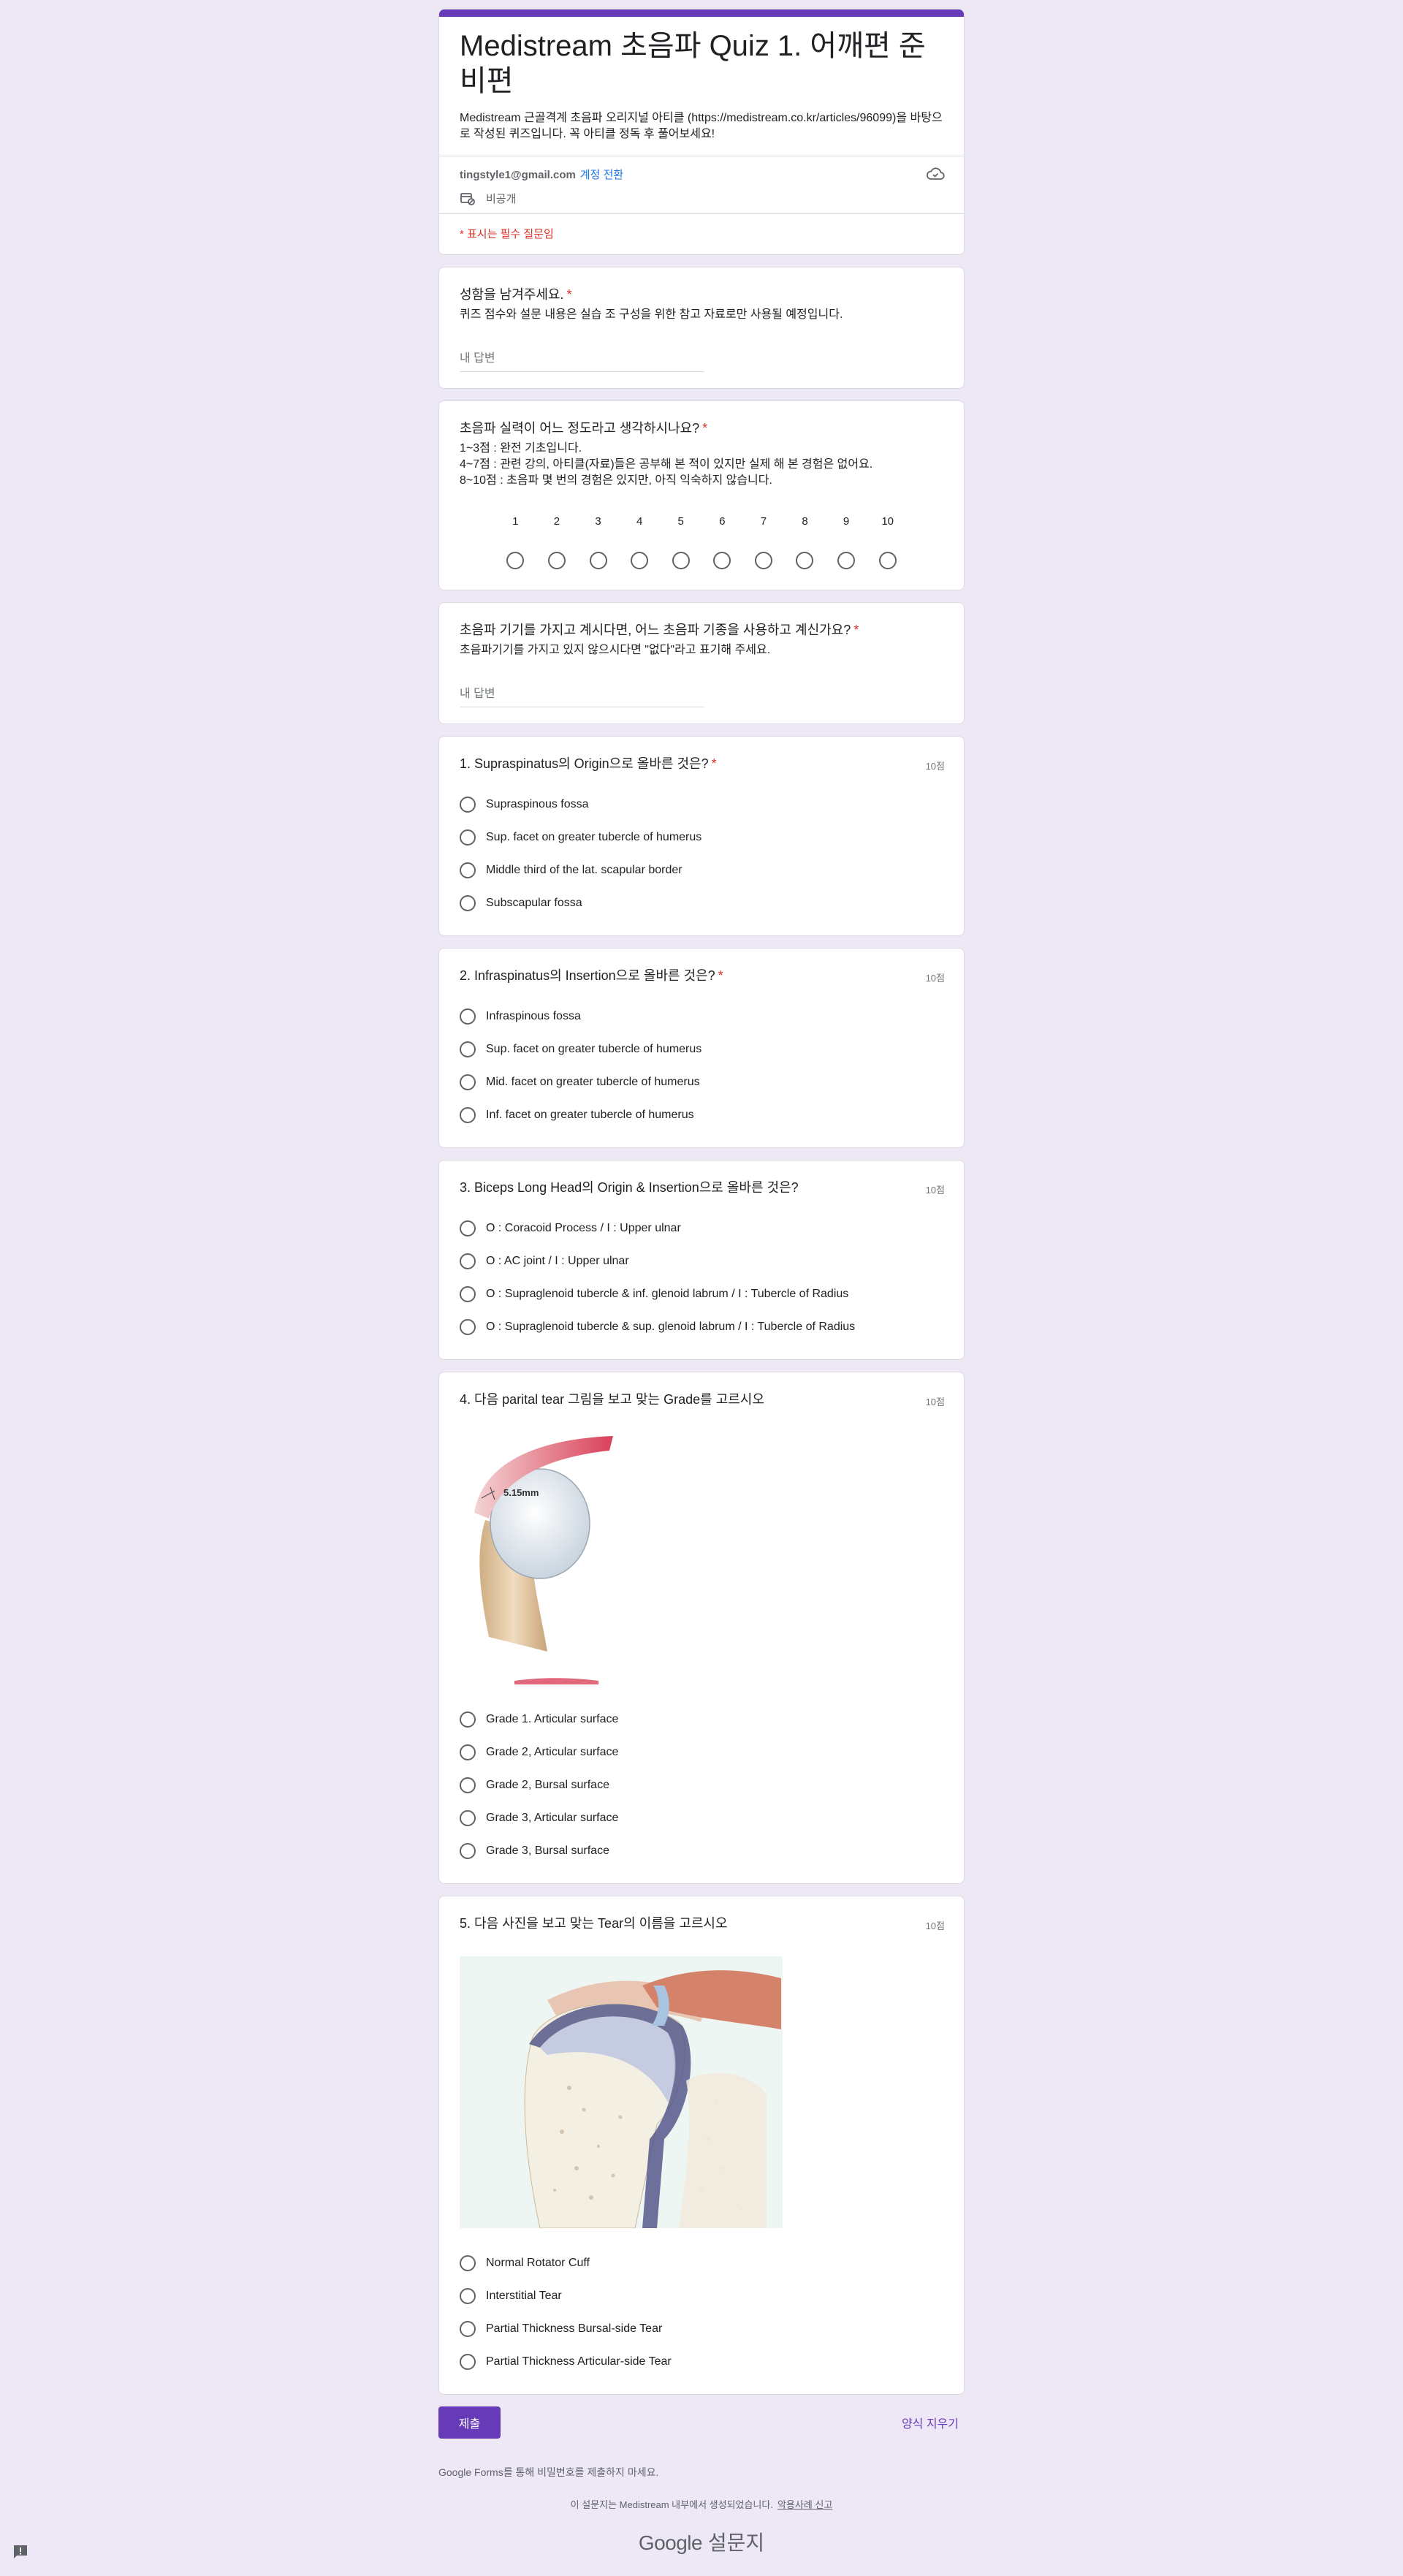 Image resolution: width=1403 pixels, height=2576 pixels. What do you see at coordinates (701, 2422) in the screenshot?
I see `form-actions: 제출 양식 지우기` at bounding box center [701, 2422].